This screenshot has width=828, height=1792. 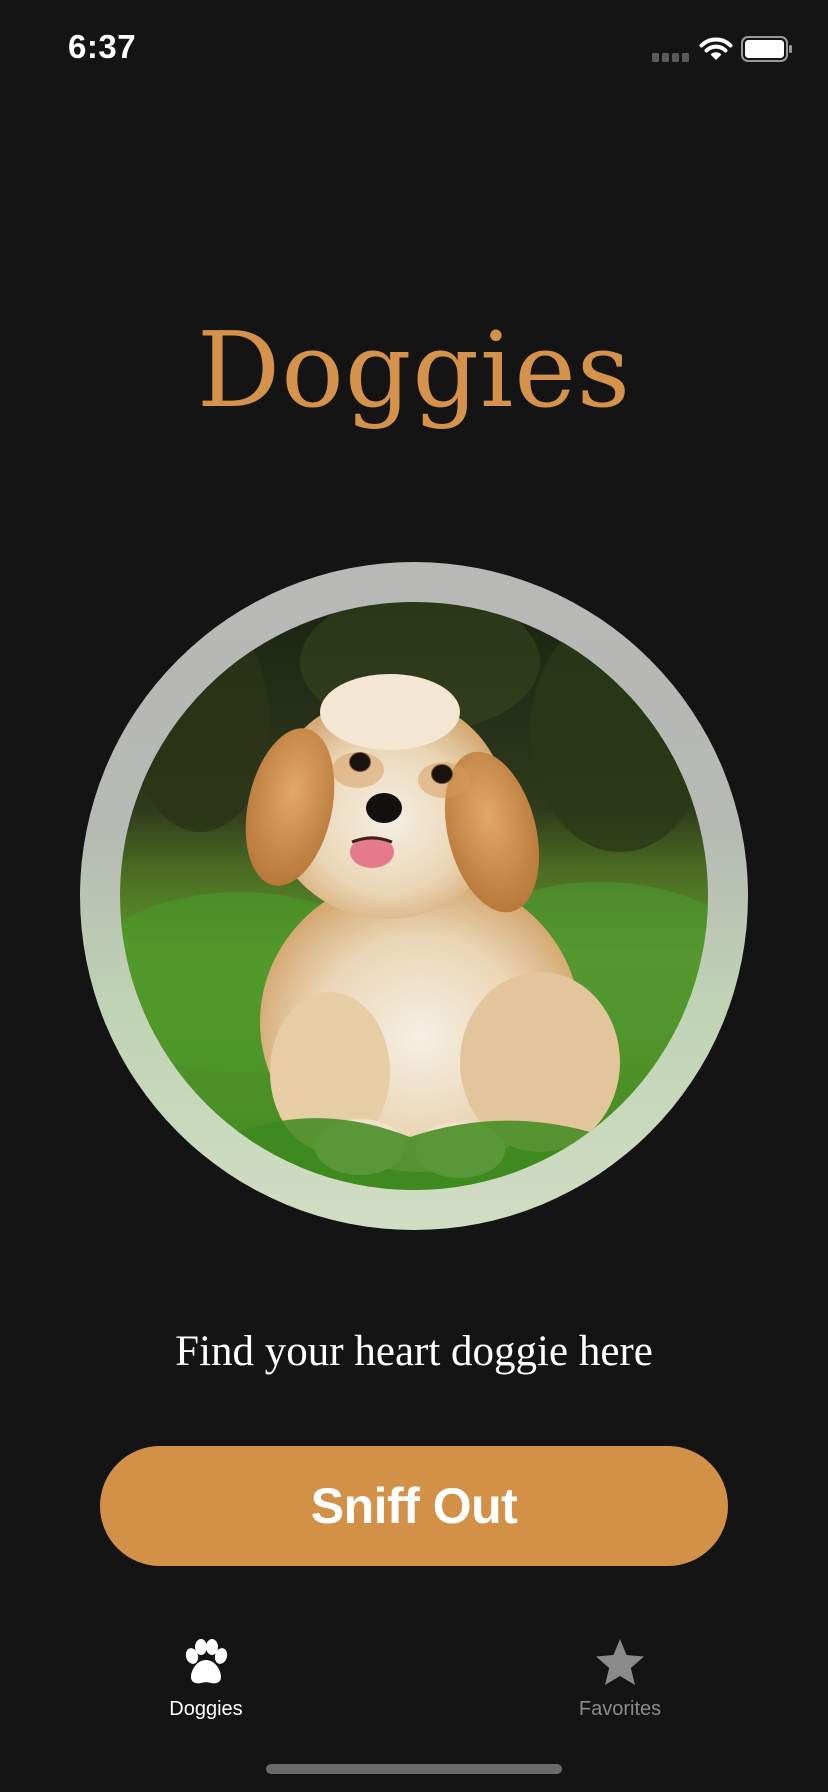 What do you see at coordinates (766, 49) in the screenshot?
I see `battery-icon` at bounding box center [766, 49].